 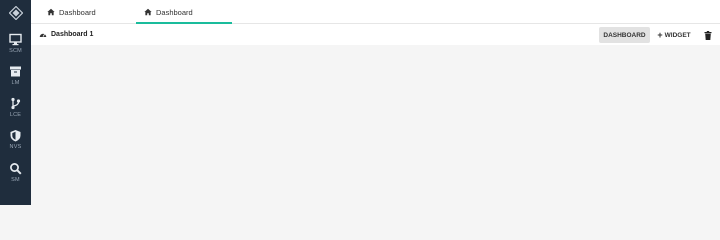 I want to click on archive-icon, so click(x=15, y=71).